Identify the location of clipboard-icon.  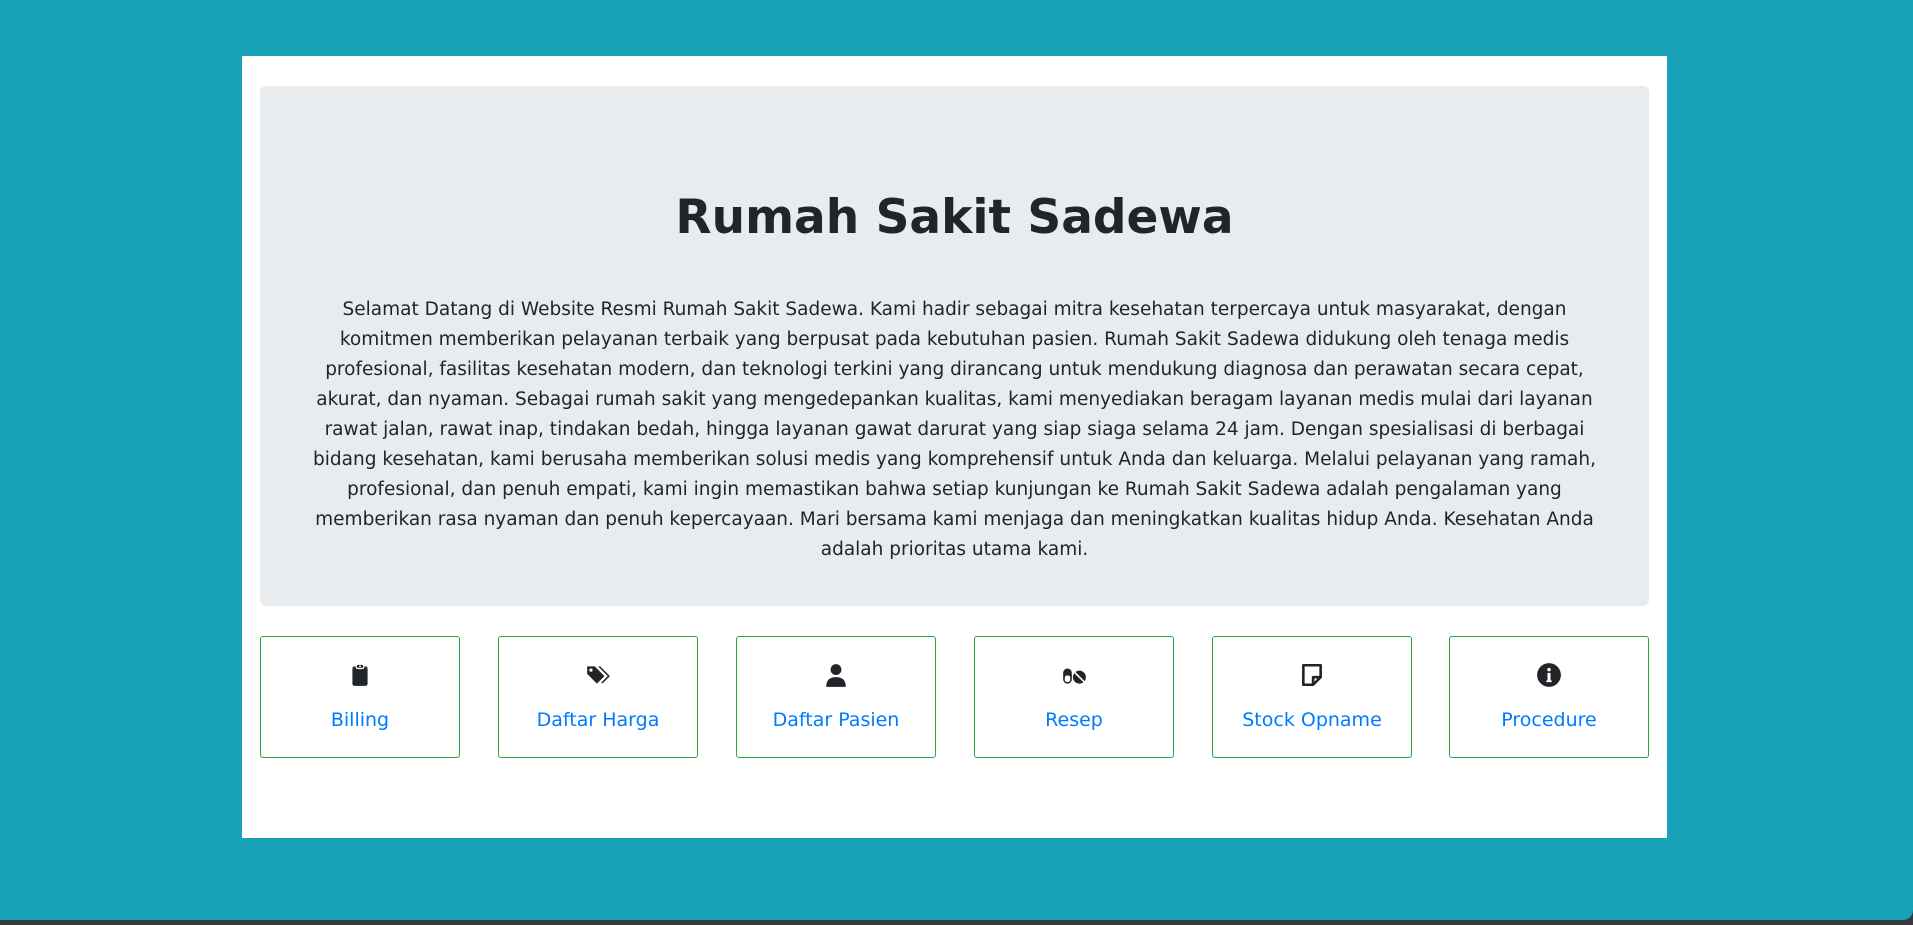
(360, 675).